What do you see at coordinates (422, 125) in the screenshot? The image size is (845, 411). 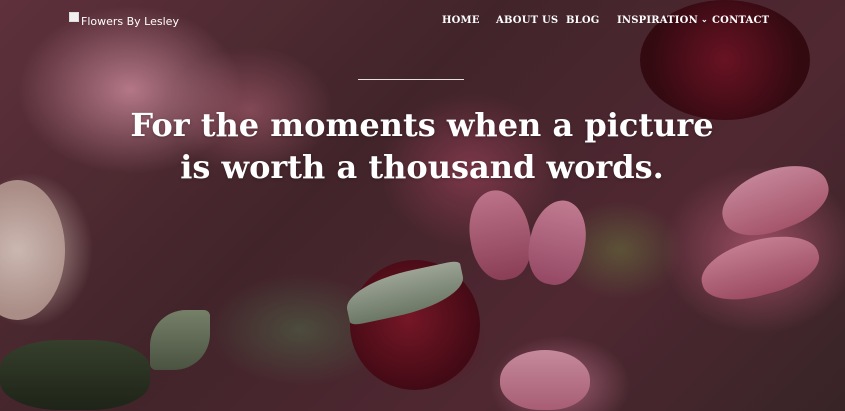 I see `hero-headline-line1: For the moments when a picture` at bounding box center [422, 125].